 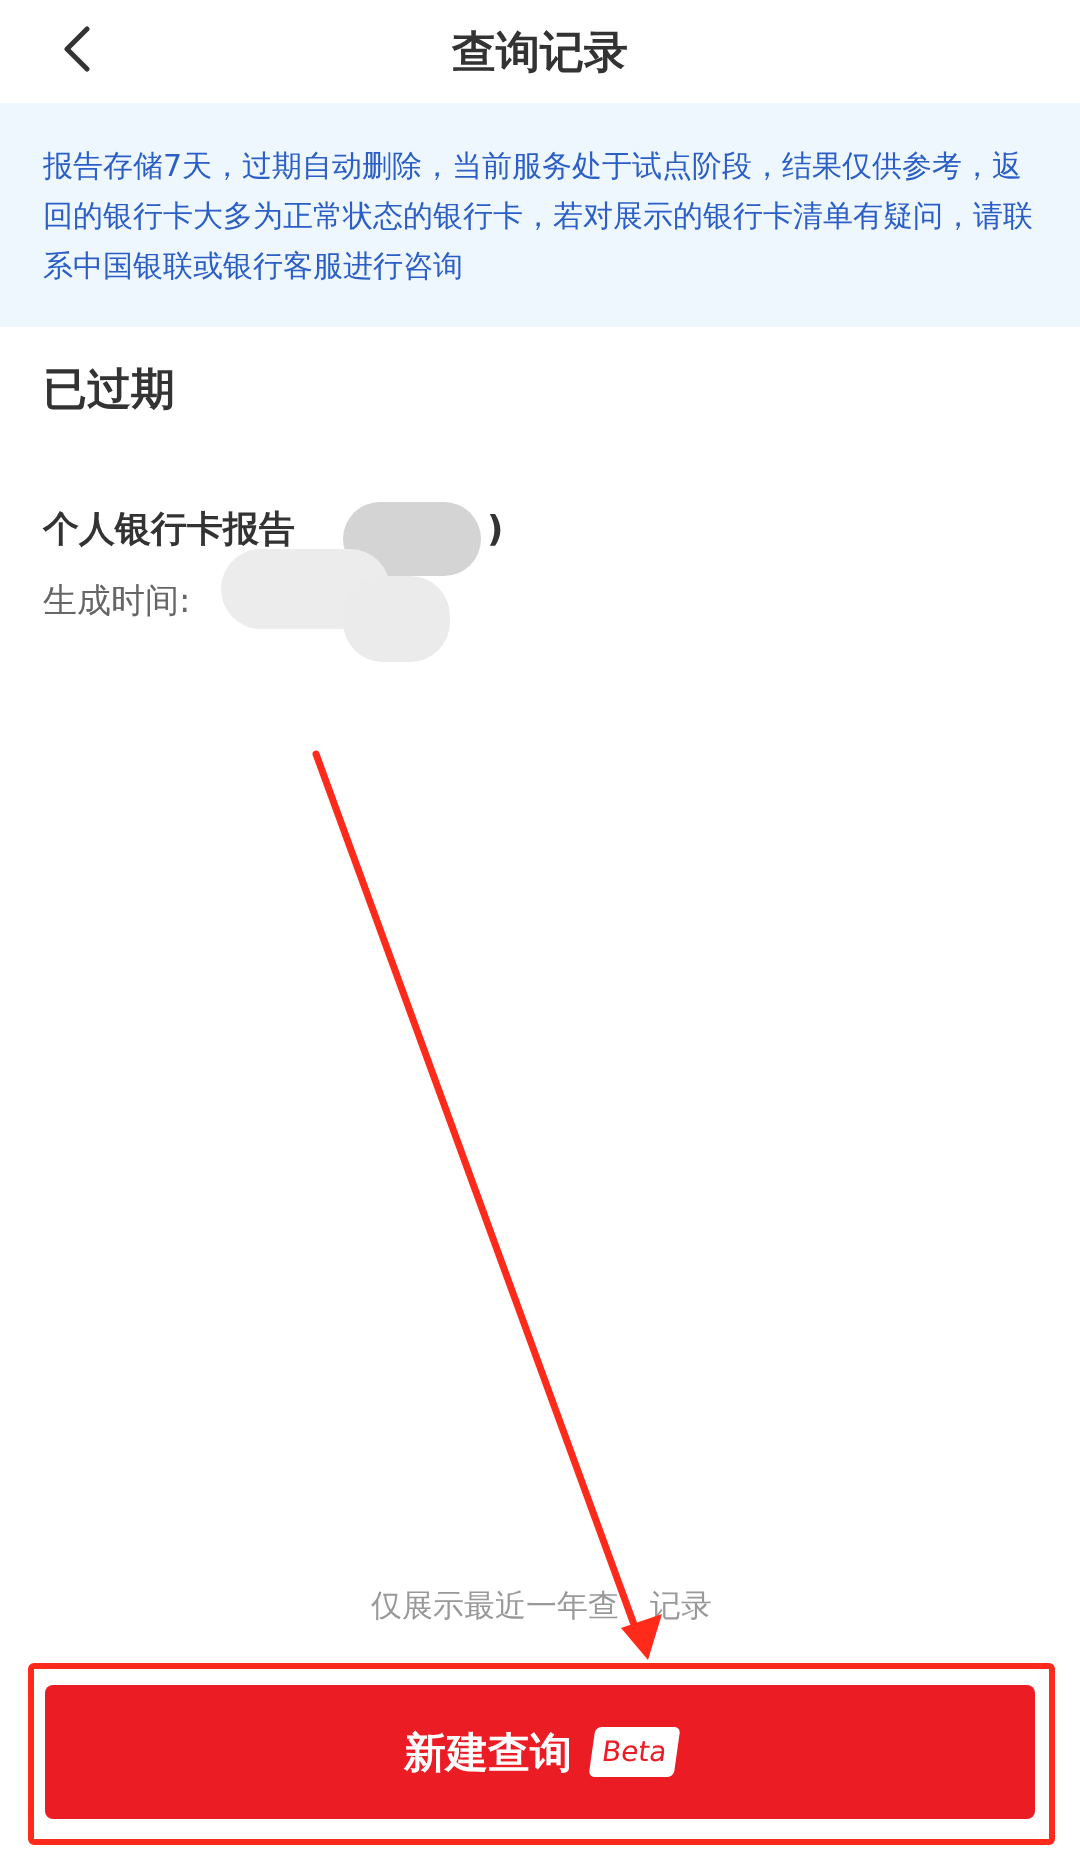 What do you see at coordinates (680, 1605) in the screenshot?
I see `footer-note: 记录` at bounding box center [680, 1605].